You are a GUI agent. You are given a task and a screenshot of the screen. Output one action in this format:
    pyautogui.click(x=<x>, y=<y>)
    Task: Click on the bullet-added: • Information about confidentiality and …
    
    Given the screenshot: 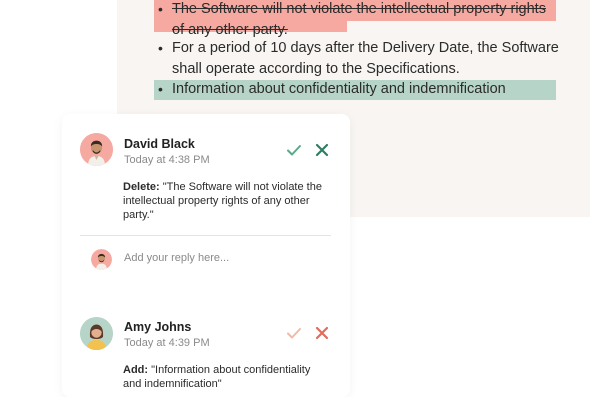 What is the action you would take?
    pyautogui.click(x=355, y=89)
    